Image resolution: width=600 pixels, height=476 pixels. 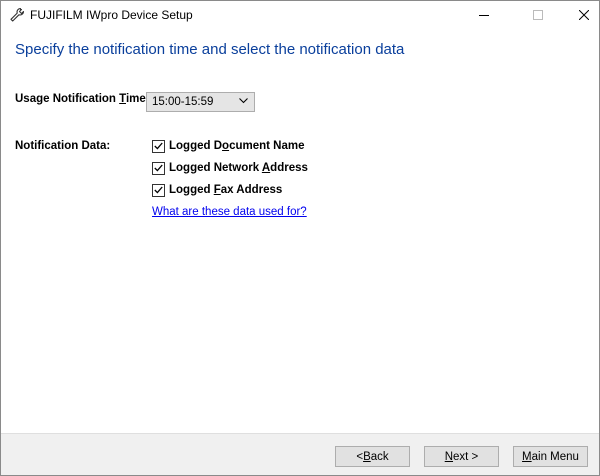 I want to click on menu-label-post: ain Menu, so click(x=555, y=456).